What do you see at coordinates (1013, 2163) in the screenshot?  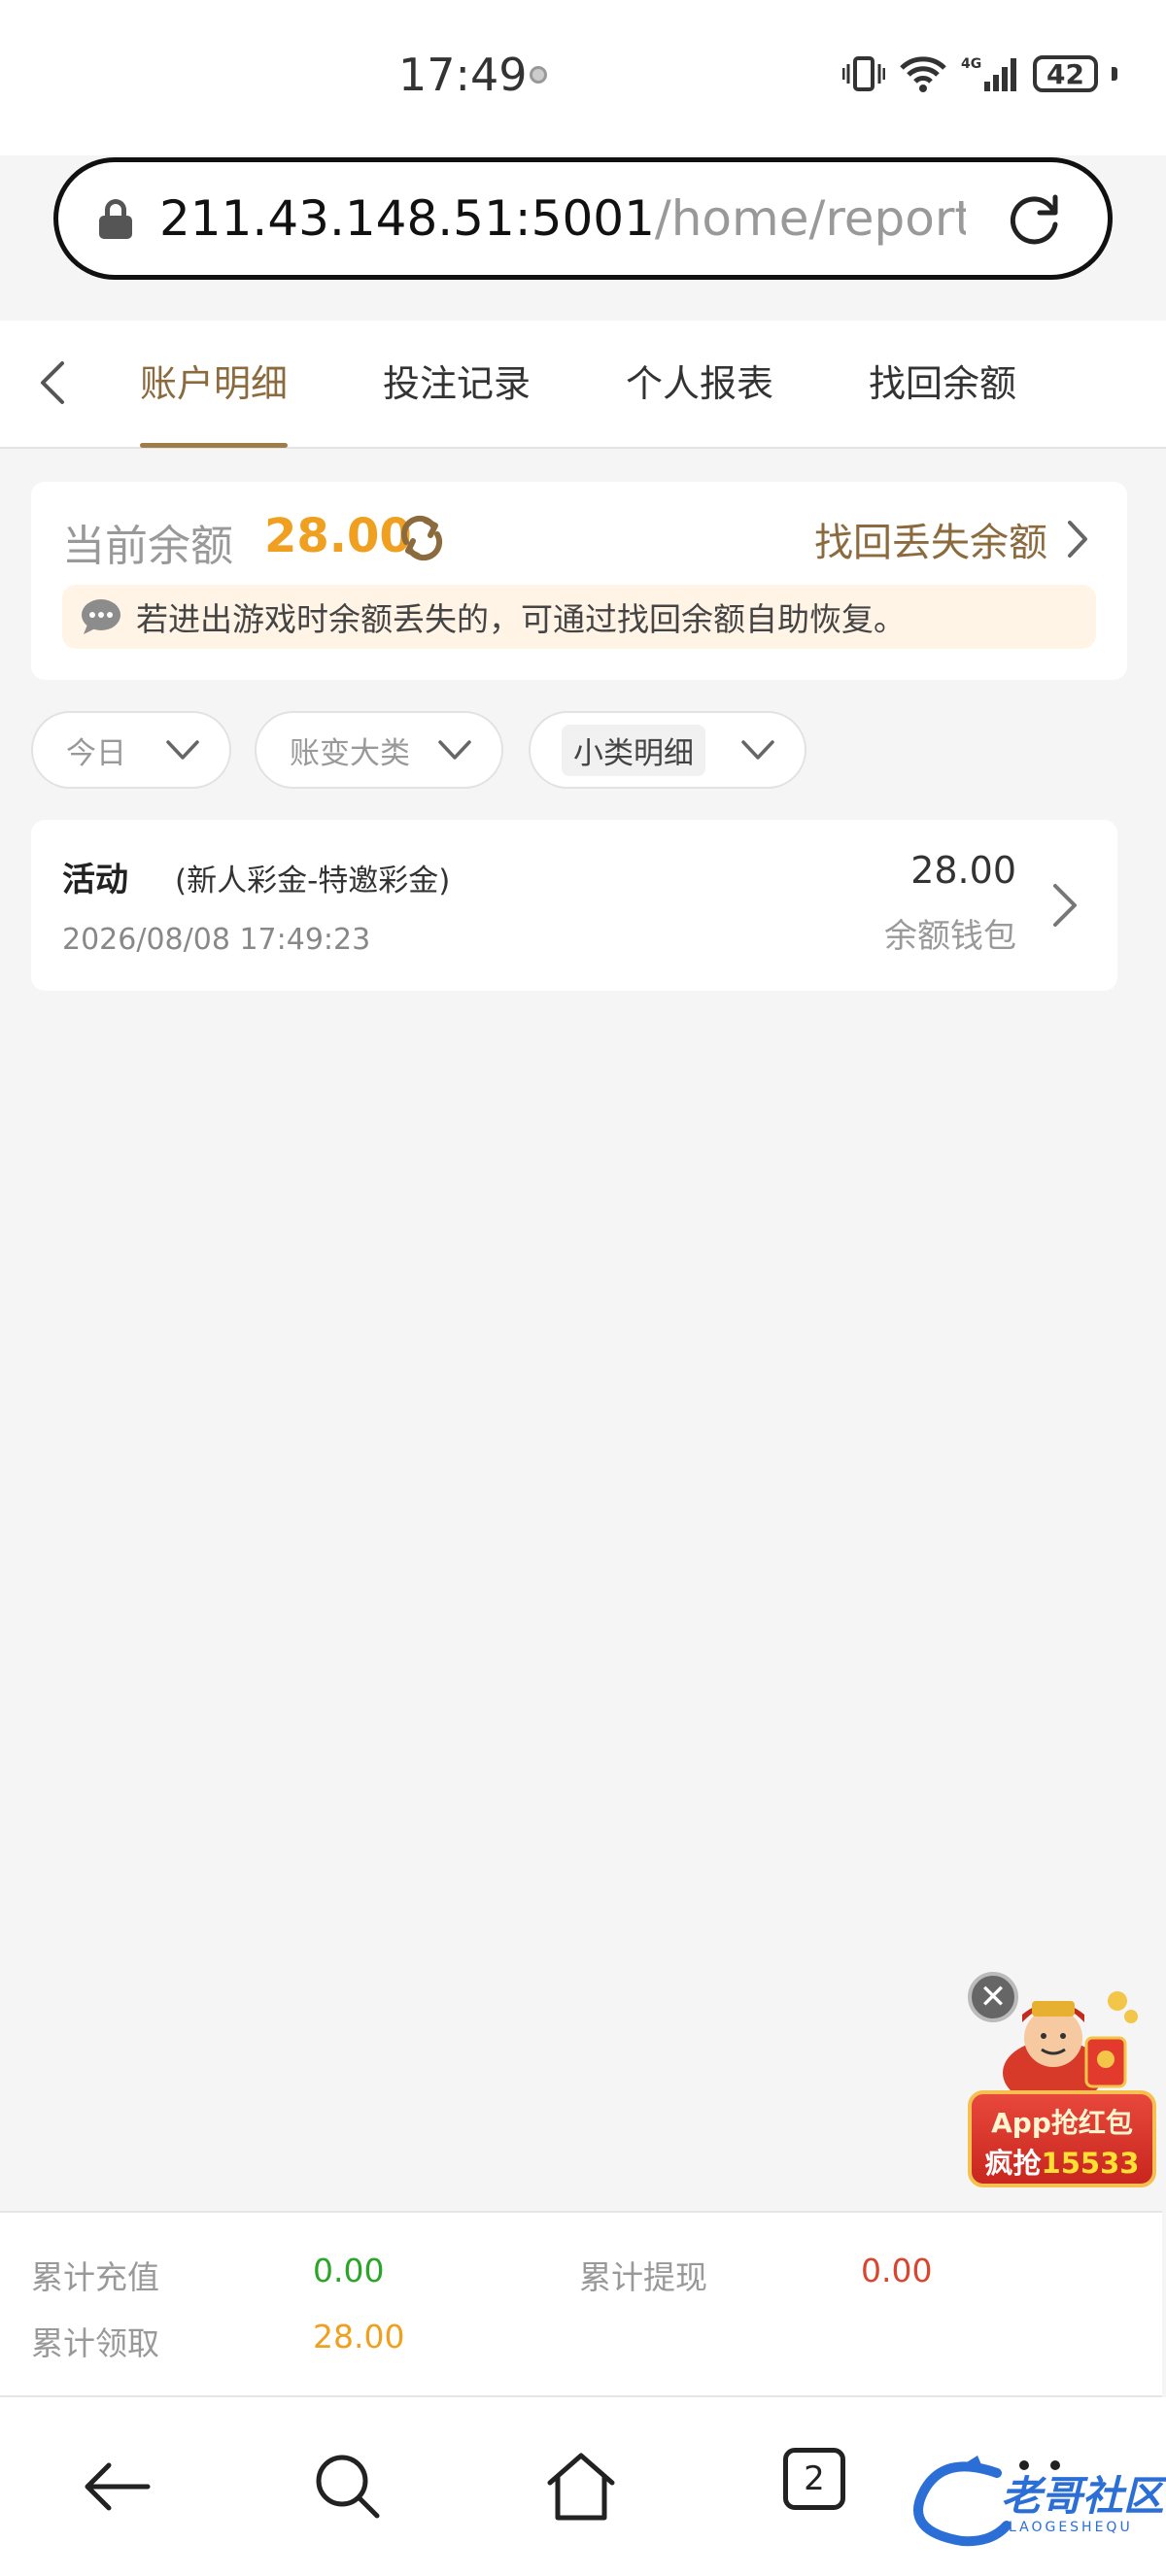 I see `promo-prefix: 疯抢` at bounding box center [1013, 2163].